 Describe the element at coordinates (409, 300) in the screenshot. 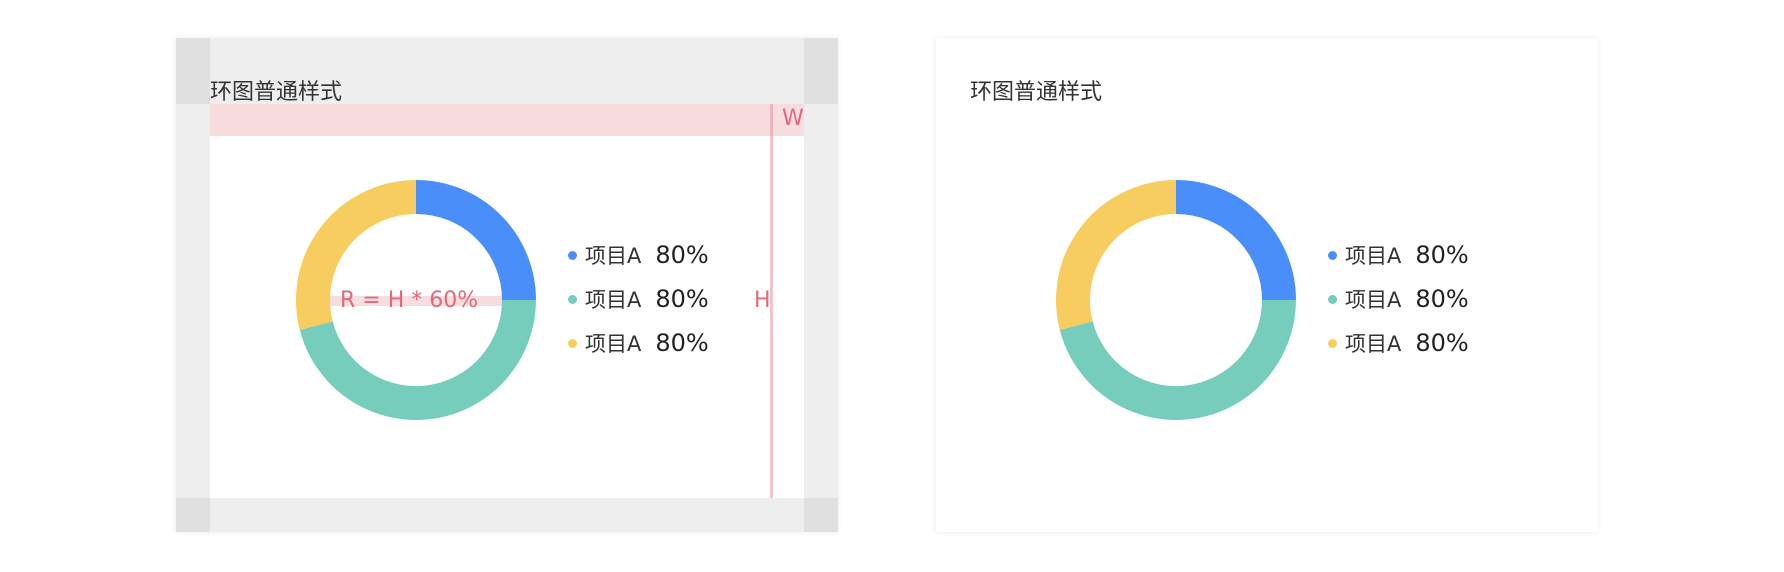

I see `radius-formula-label: R = H * 60%` at that location.